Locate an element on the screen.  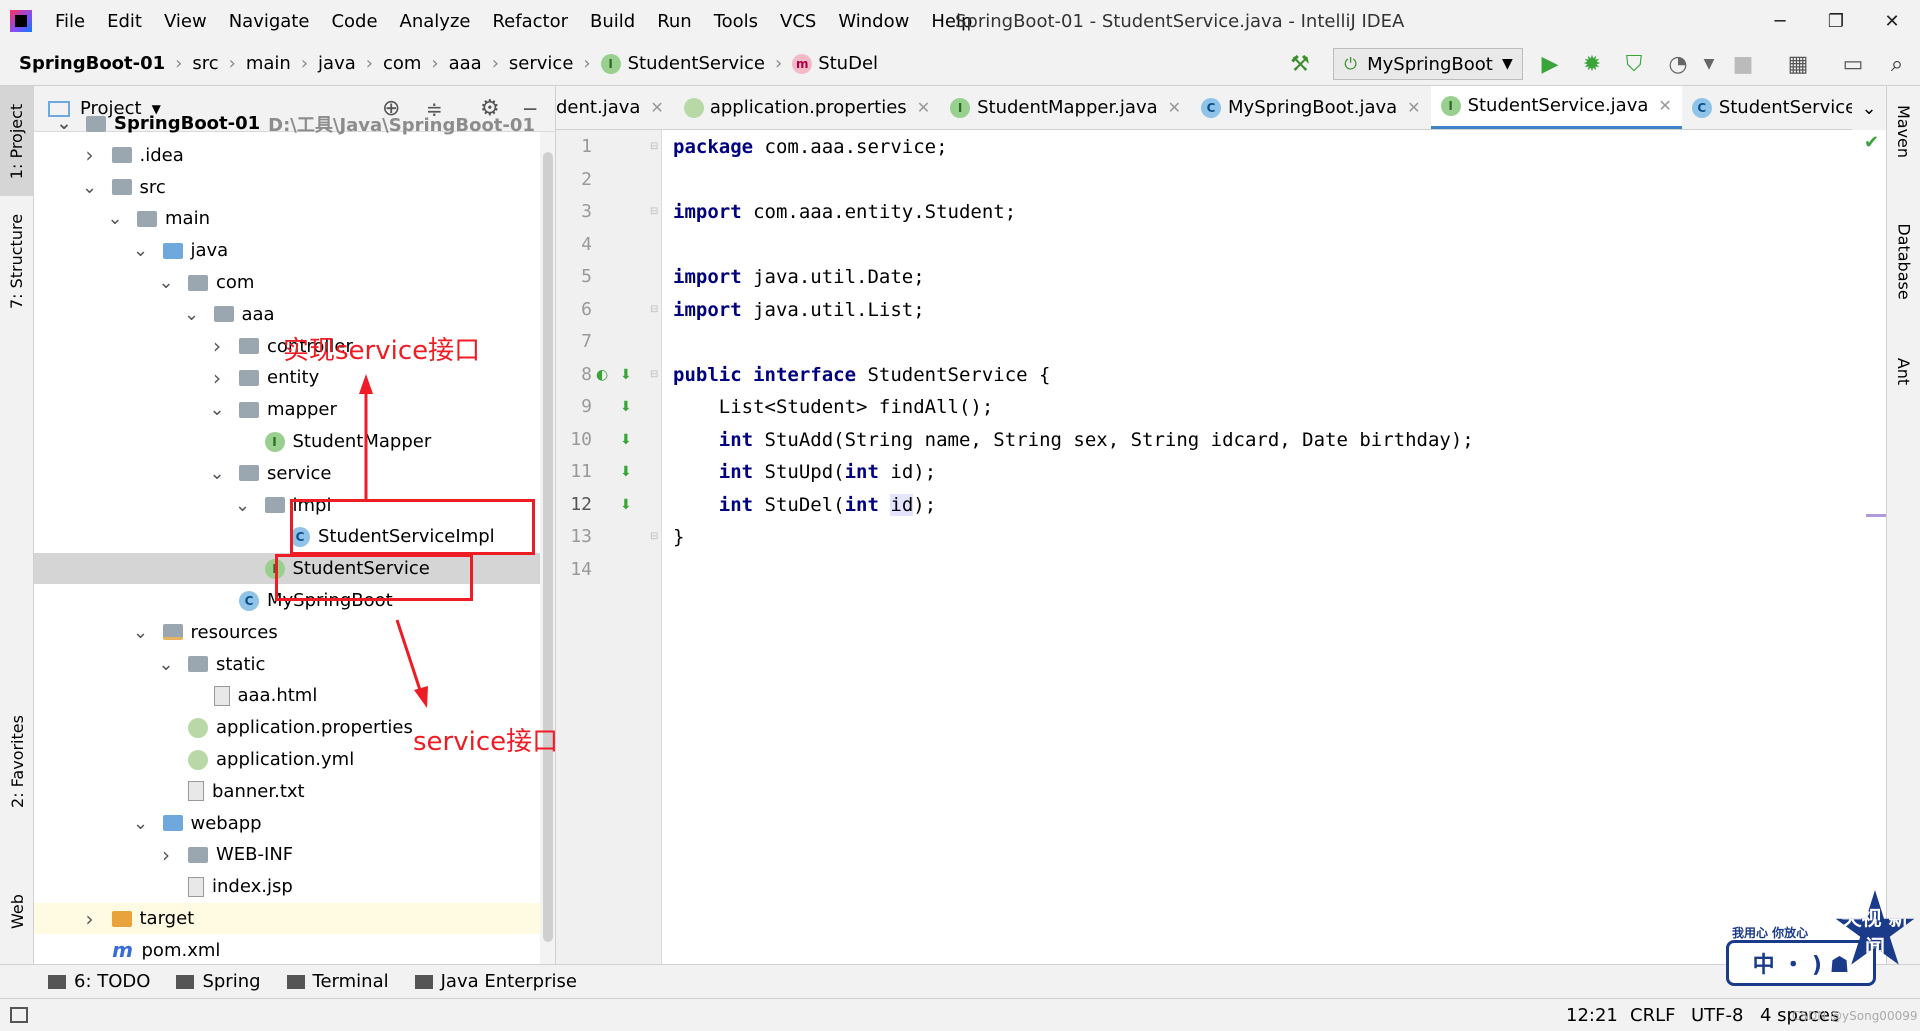
editor-tab: C MySpringBoot.java ✕ is located at coordinates (1311, 107).